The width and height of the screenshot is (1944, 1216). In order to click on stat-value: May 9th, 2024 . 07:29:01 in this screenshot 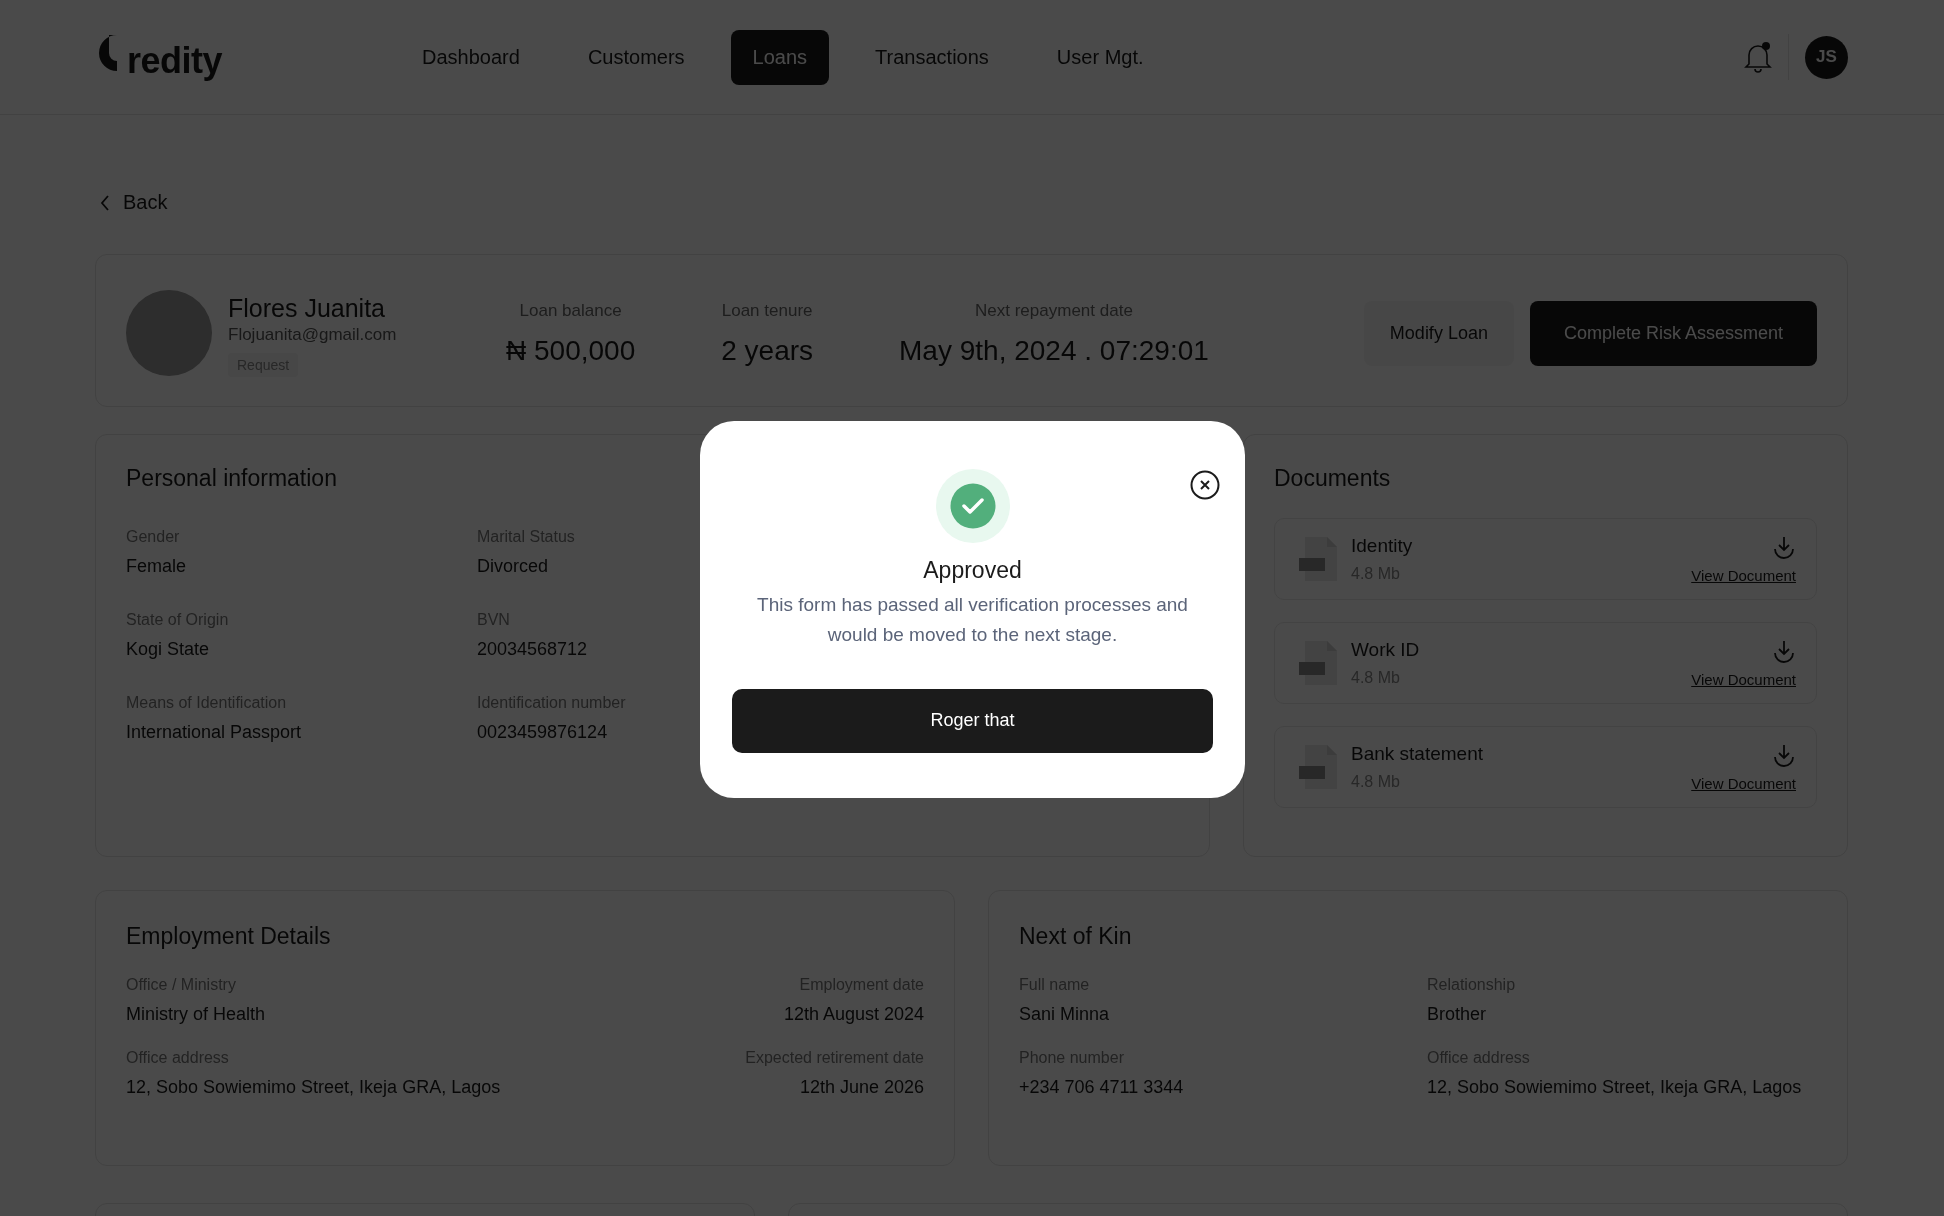, I will do `click(1054, 350)`.